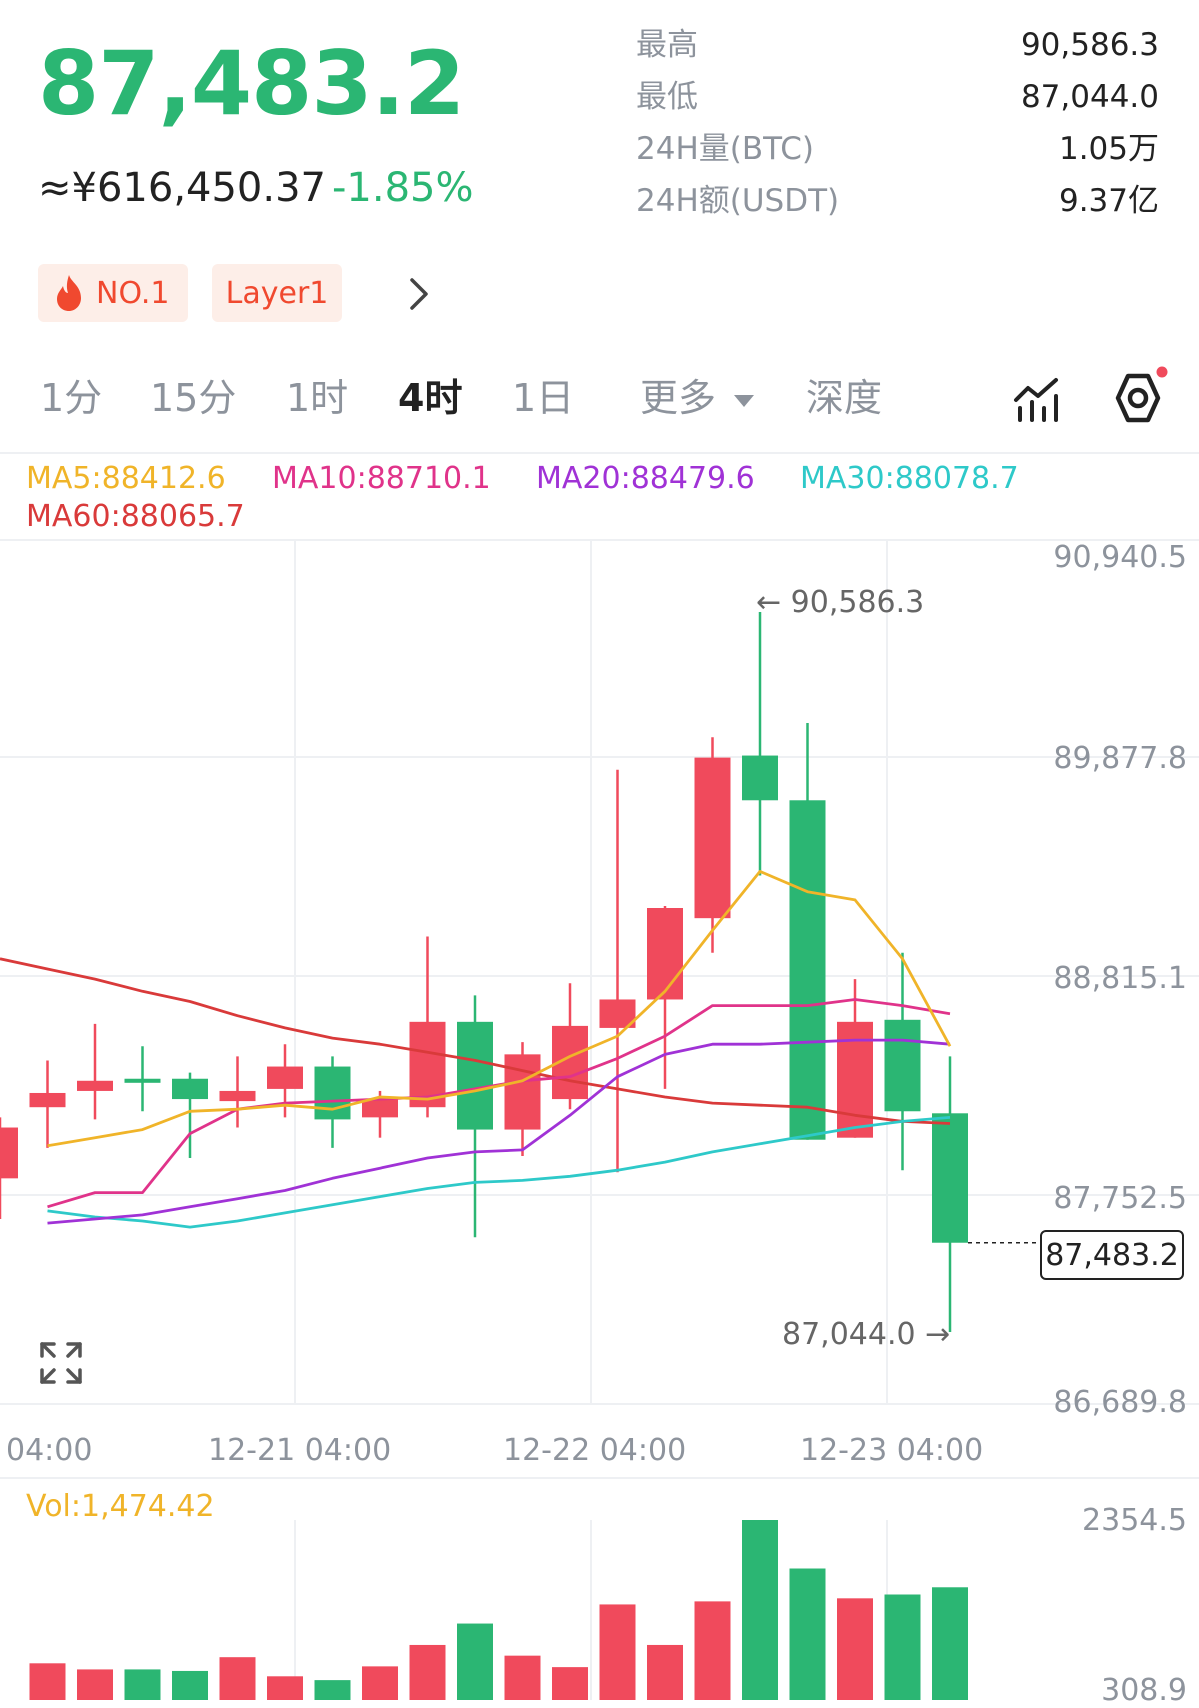  What do you see at coordinates (1120, 557) in the screenshot?
I see `price-axis-label: 90,940.5` at bounding box center [1120, 557].